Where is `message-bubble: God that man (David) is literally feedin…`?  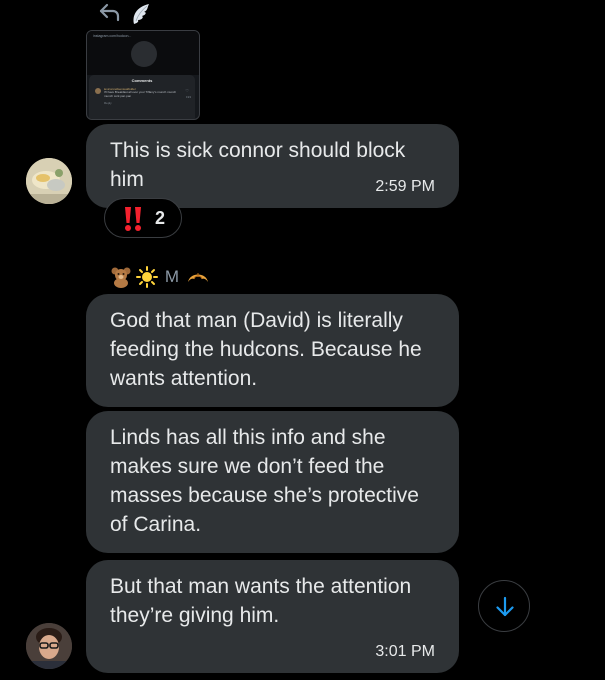
message-bubble: God that man (David) is literally feedin… is located at coordinates (272, 350).